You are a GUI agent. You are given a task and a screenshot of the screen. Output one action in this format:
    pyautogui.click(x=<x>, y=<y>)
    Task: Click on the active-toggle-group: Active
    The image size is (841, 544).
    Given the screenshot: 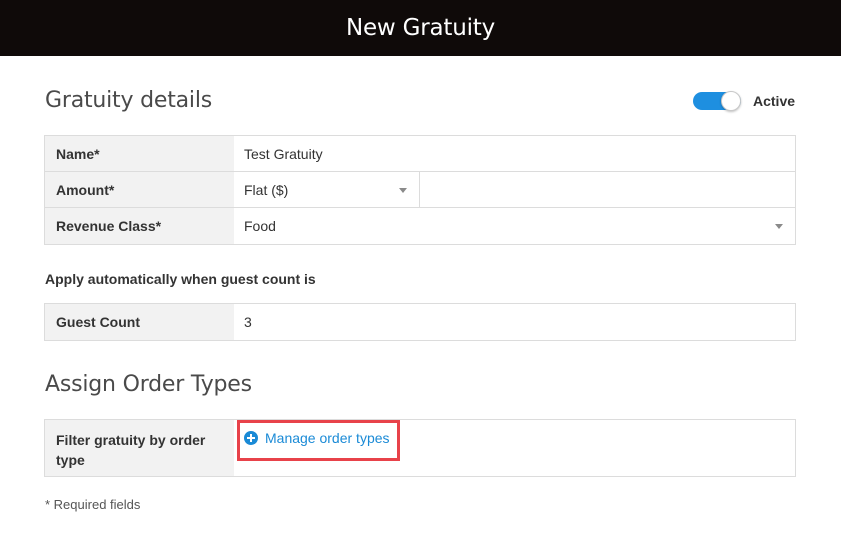 What is the action you would take?
    pyautogui.click(x=744, y=101)
    